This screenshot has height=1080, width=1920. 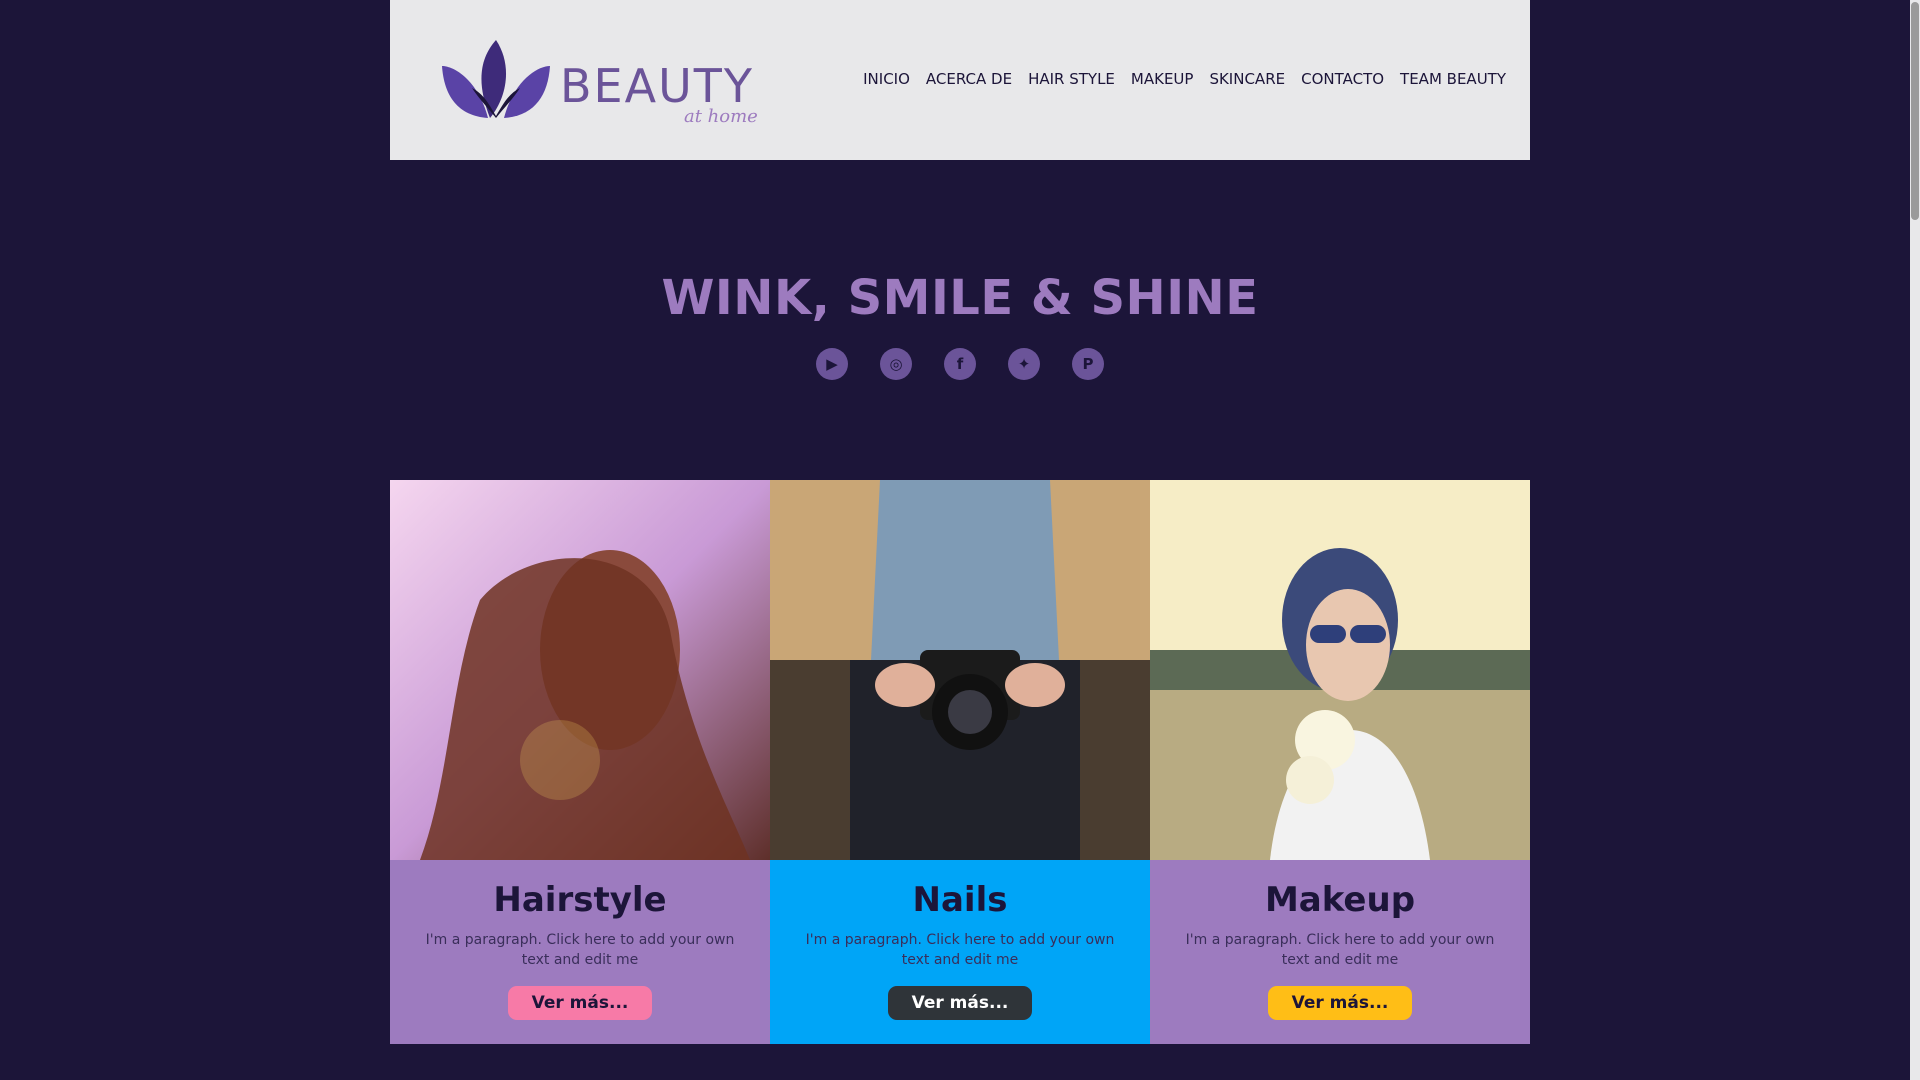 I want to click on nav-acerca-de: ACERCA DE, so click(x=969, y=79).